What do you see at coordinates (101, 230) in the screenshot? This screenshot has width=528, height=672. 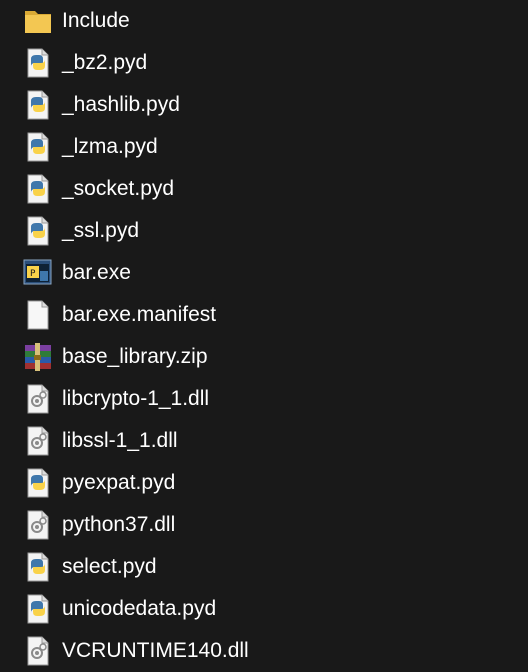 I see `file-name: _ssl.pyd` at bounding box center [101, 230].